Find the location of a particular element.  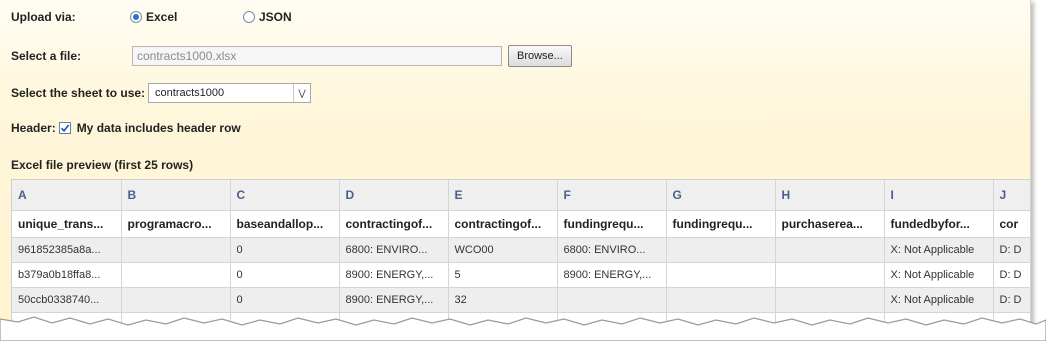

table-cell: 32 is located at coordinates (503, 300).